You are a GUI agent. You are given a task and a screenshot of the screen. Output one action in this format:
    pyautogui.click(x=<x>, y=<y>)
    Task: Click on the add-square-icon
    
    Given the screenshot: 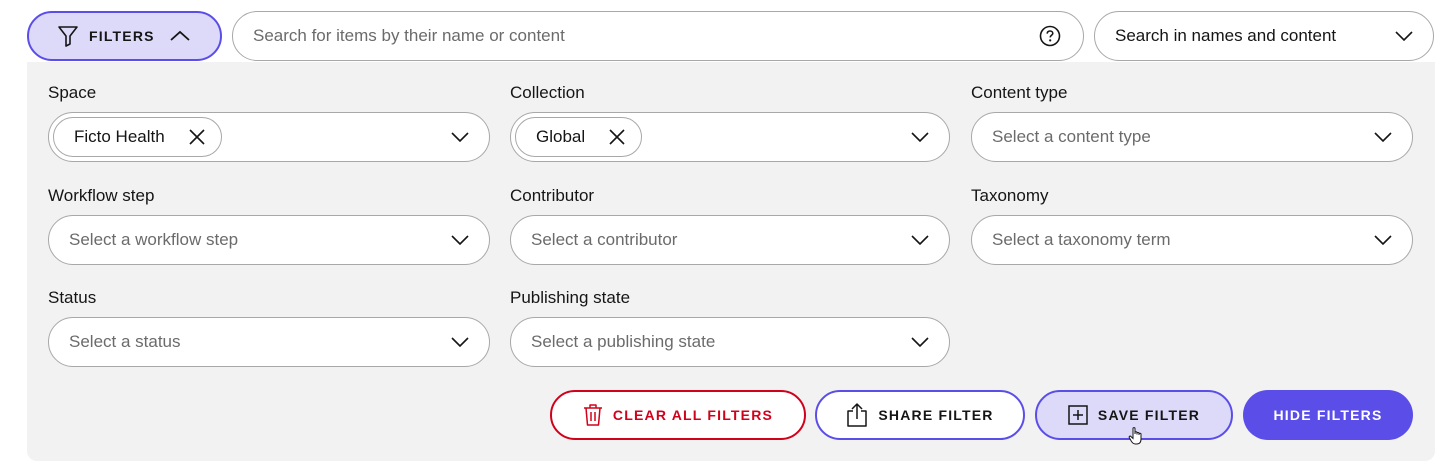 What is the action you would take?
    pyautogui.click(x=1078, y=415)
    